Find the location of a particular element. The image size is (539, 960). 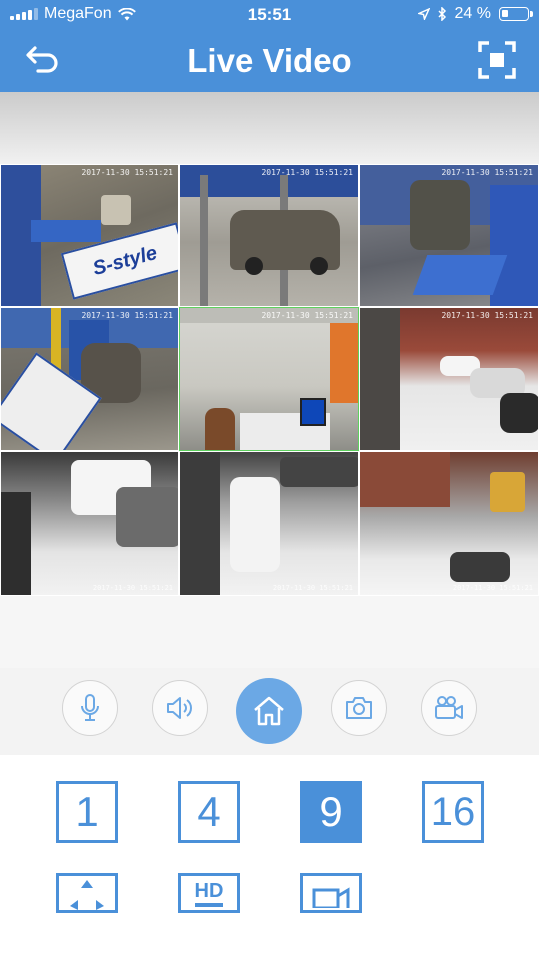

microphone-icon is located at coordinates (90, 707).